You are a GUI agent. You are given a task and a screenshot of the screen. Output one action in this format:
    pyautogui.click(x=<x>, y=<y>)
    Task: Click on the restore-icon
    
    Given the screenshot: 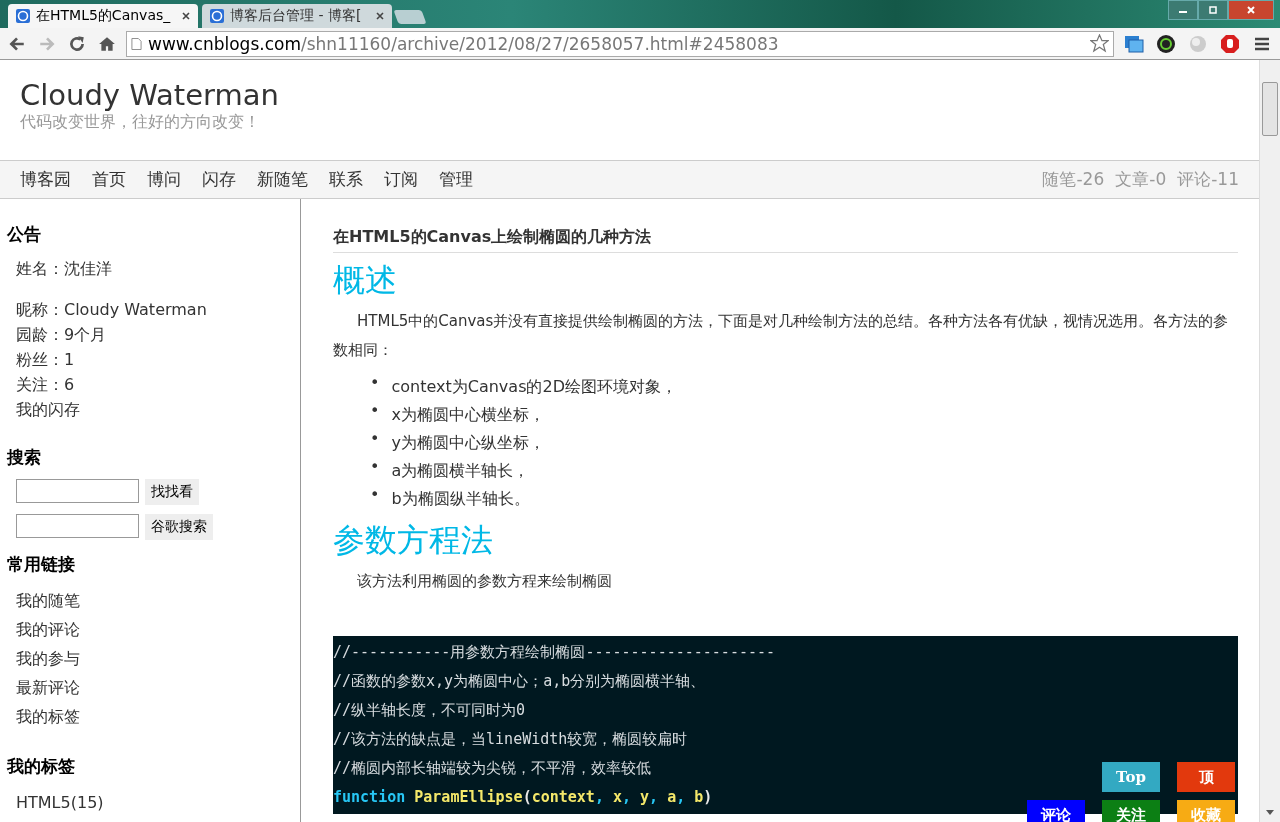 What is the action you would take?
    pyautogui.click(x=1213, y=10)
    